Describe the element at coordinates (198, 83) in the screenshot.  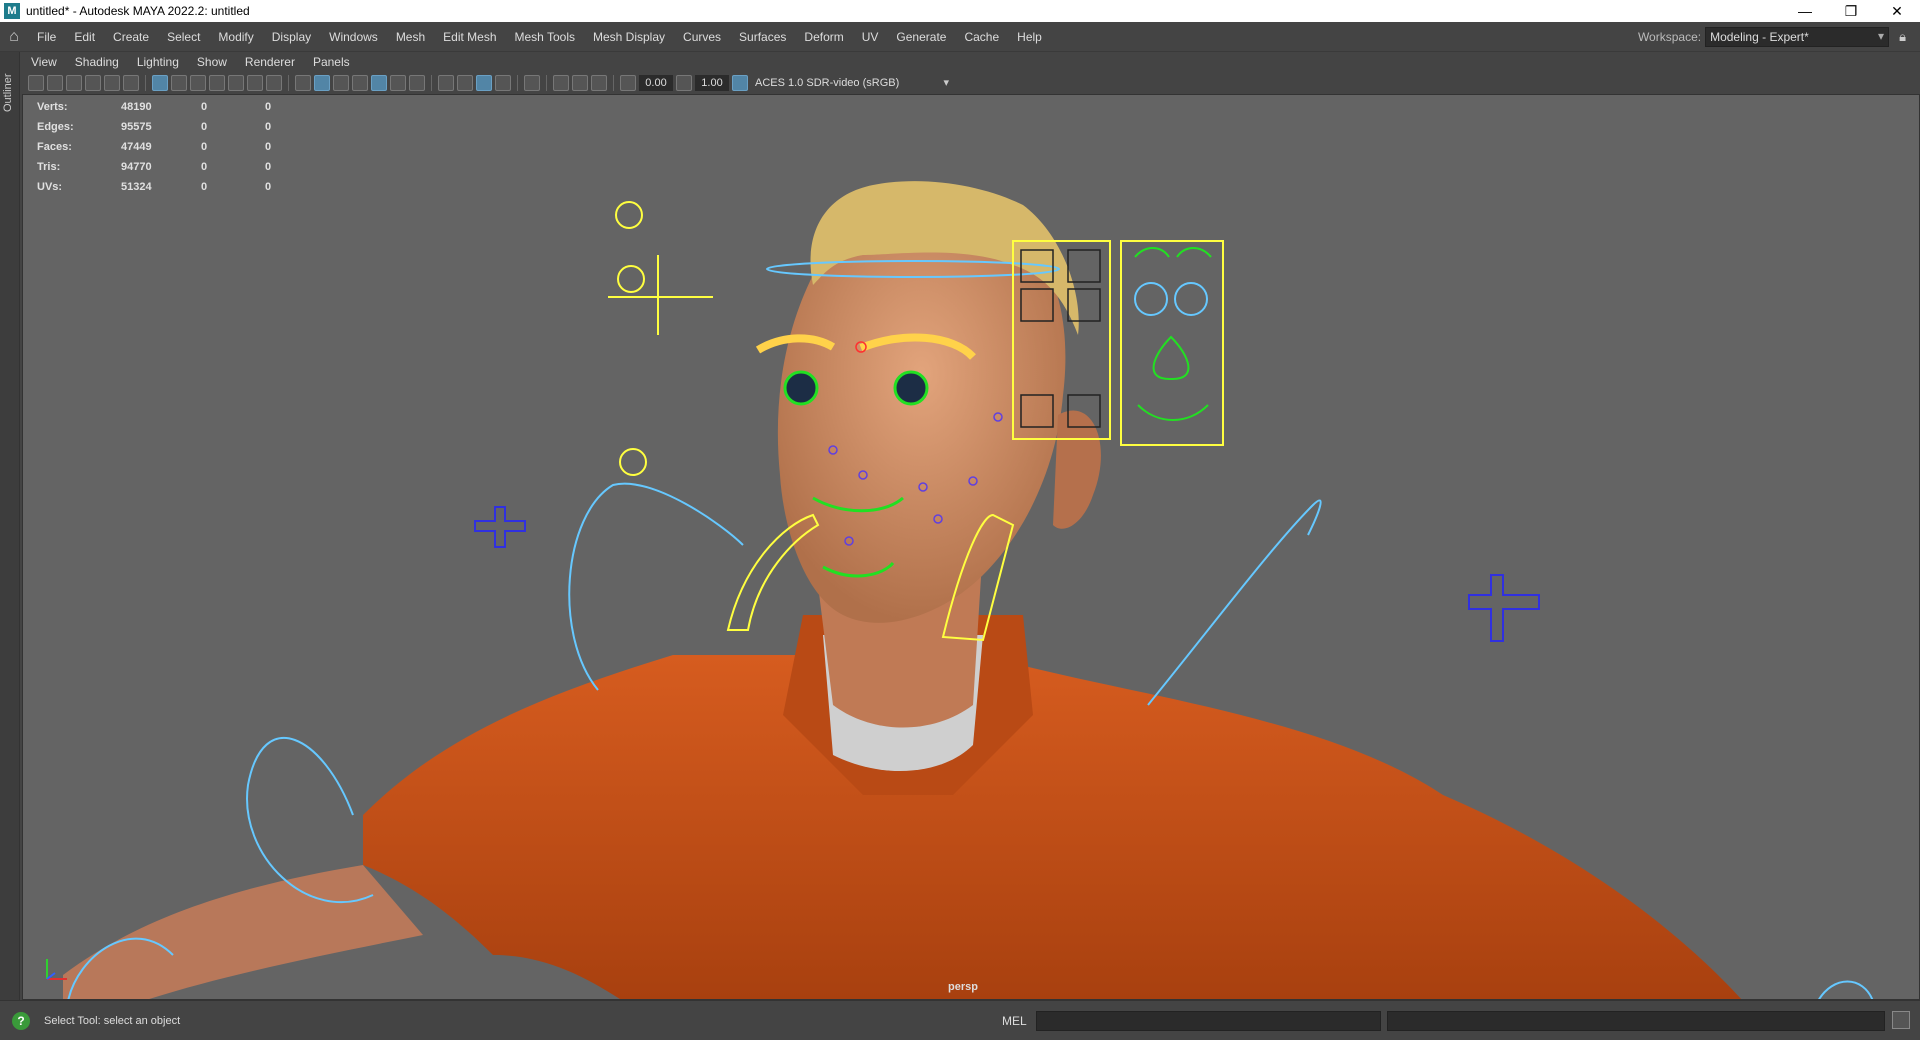
I see `resolution-gate-icon` at that location.